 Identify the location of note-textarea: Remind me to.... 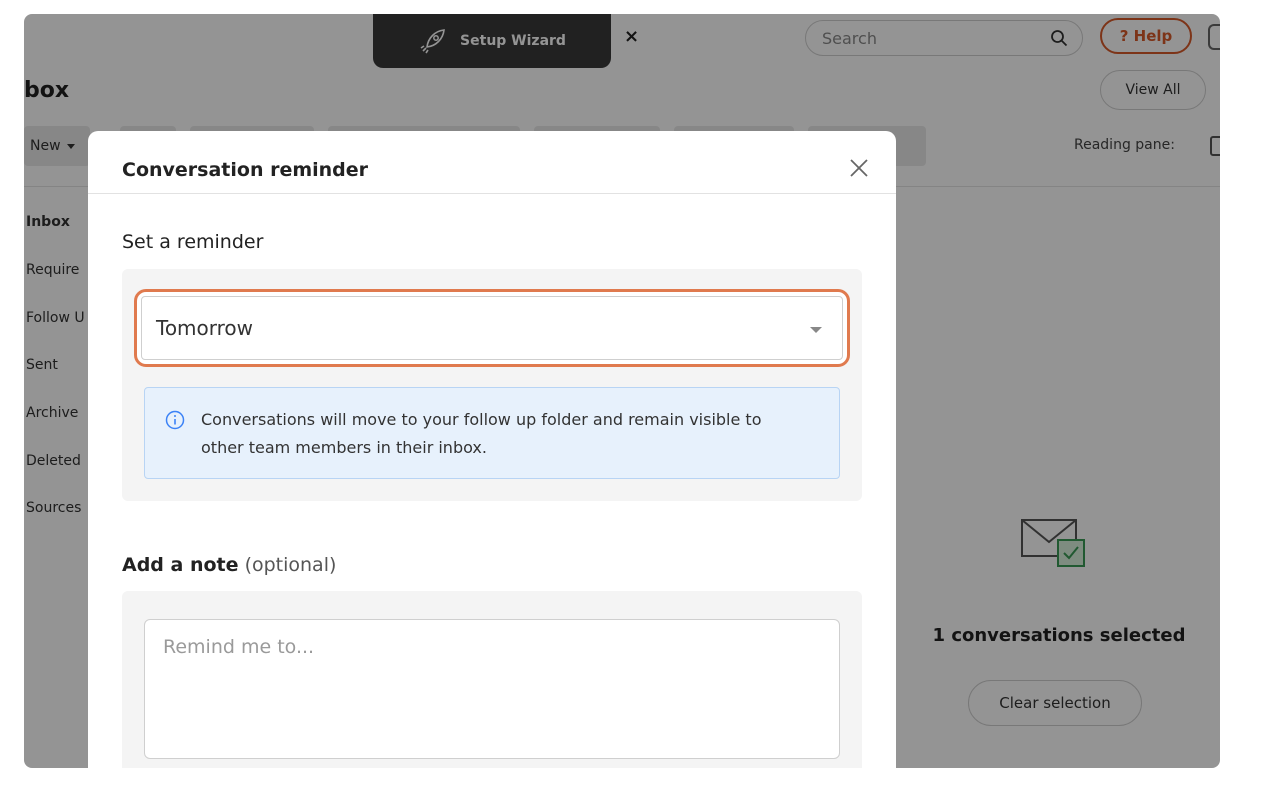
(492, 689).